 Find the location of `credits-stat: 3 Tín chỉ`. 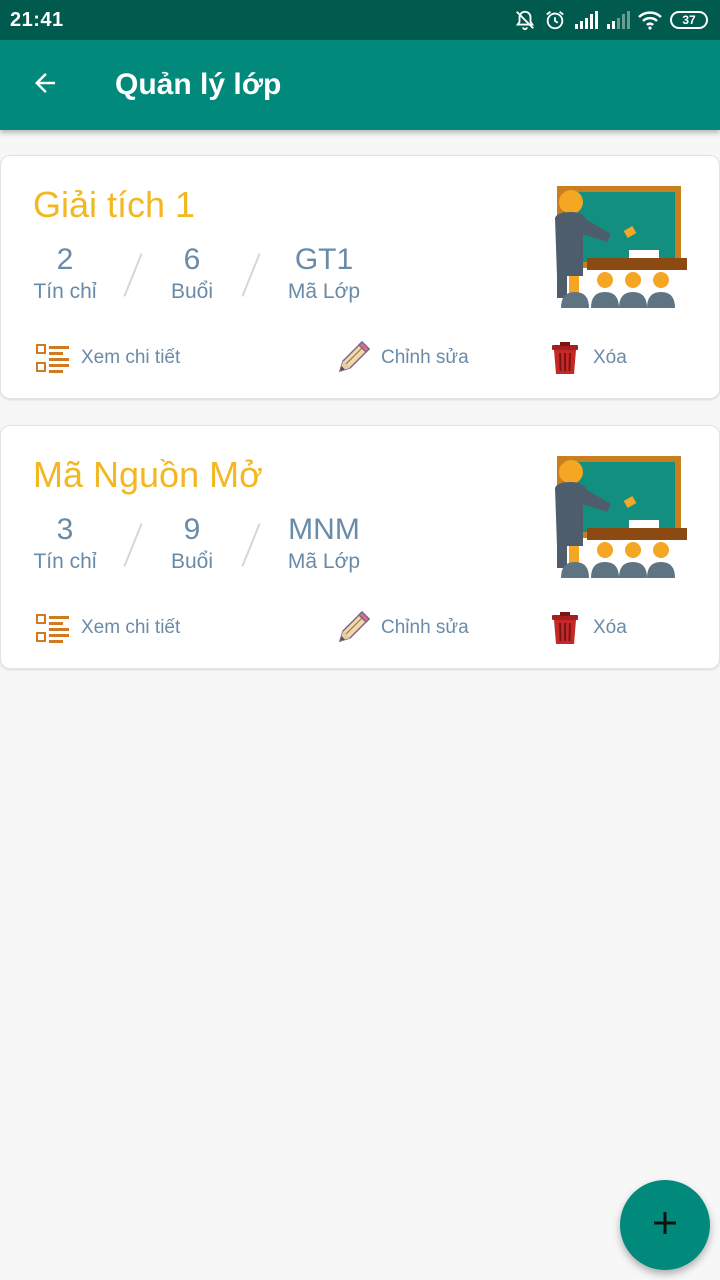

credits-stat: 3 Tín chỉ is located at coordinates (65, 543).